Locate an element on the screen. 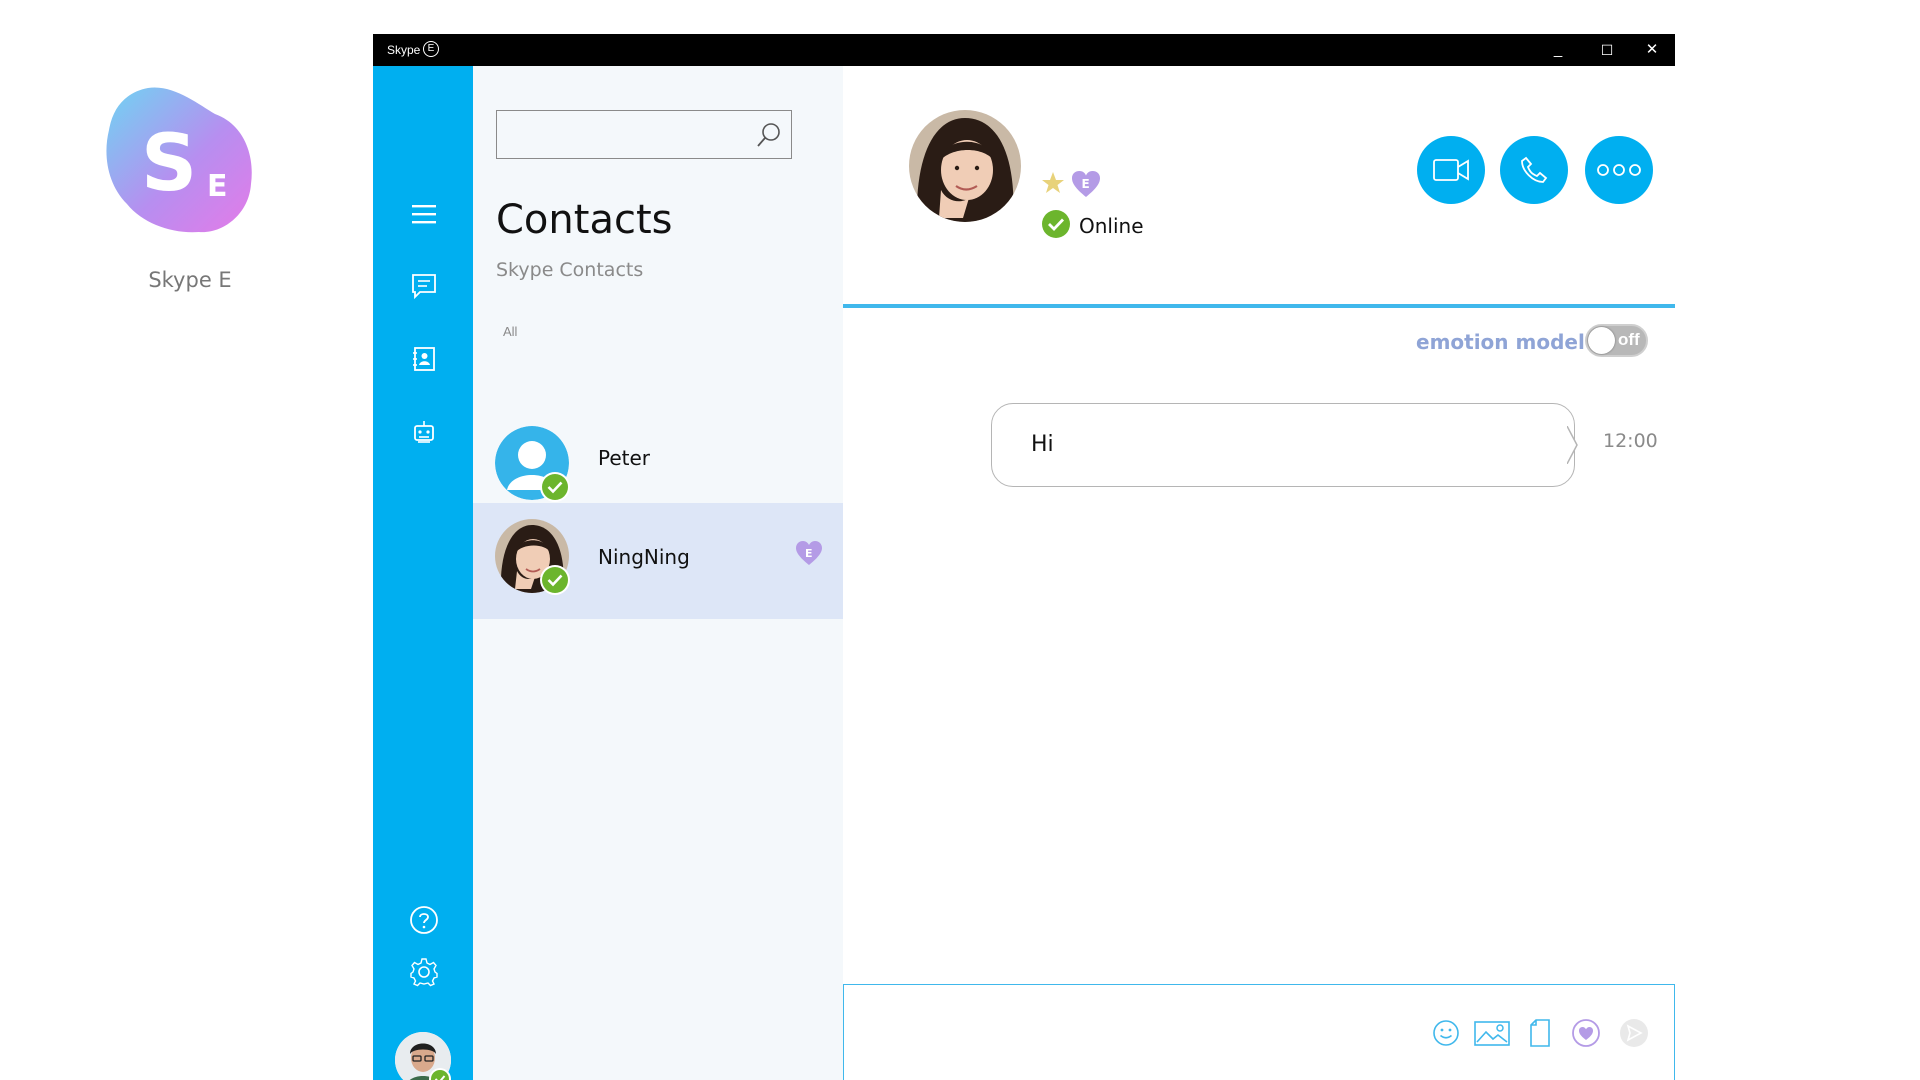 The width and height of the screenshot is (1920, 1080). message-time: 12:00 is located at coordinates (1630, 441).